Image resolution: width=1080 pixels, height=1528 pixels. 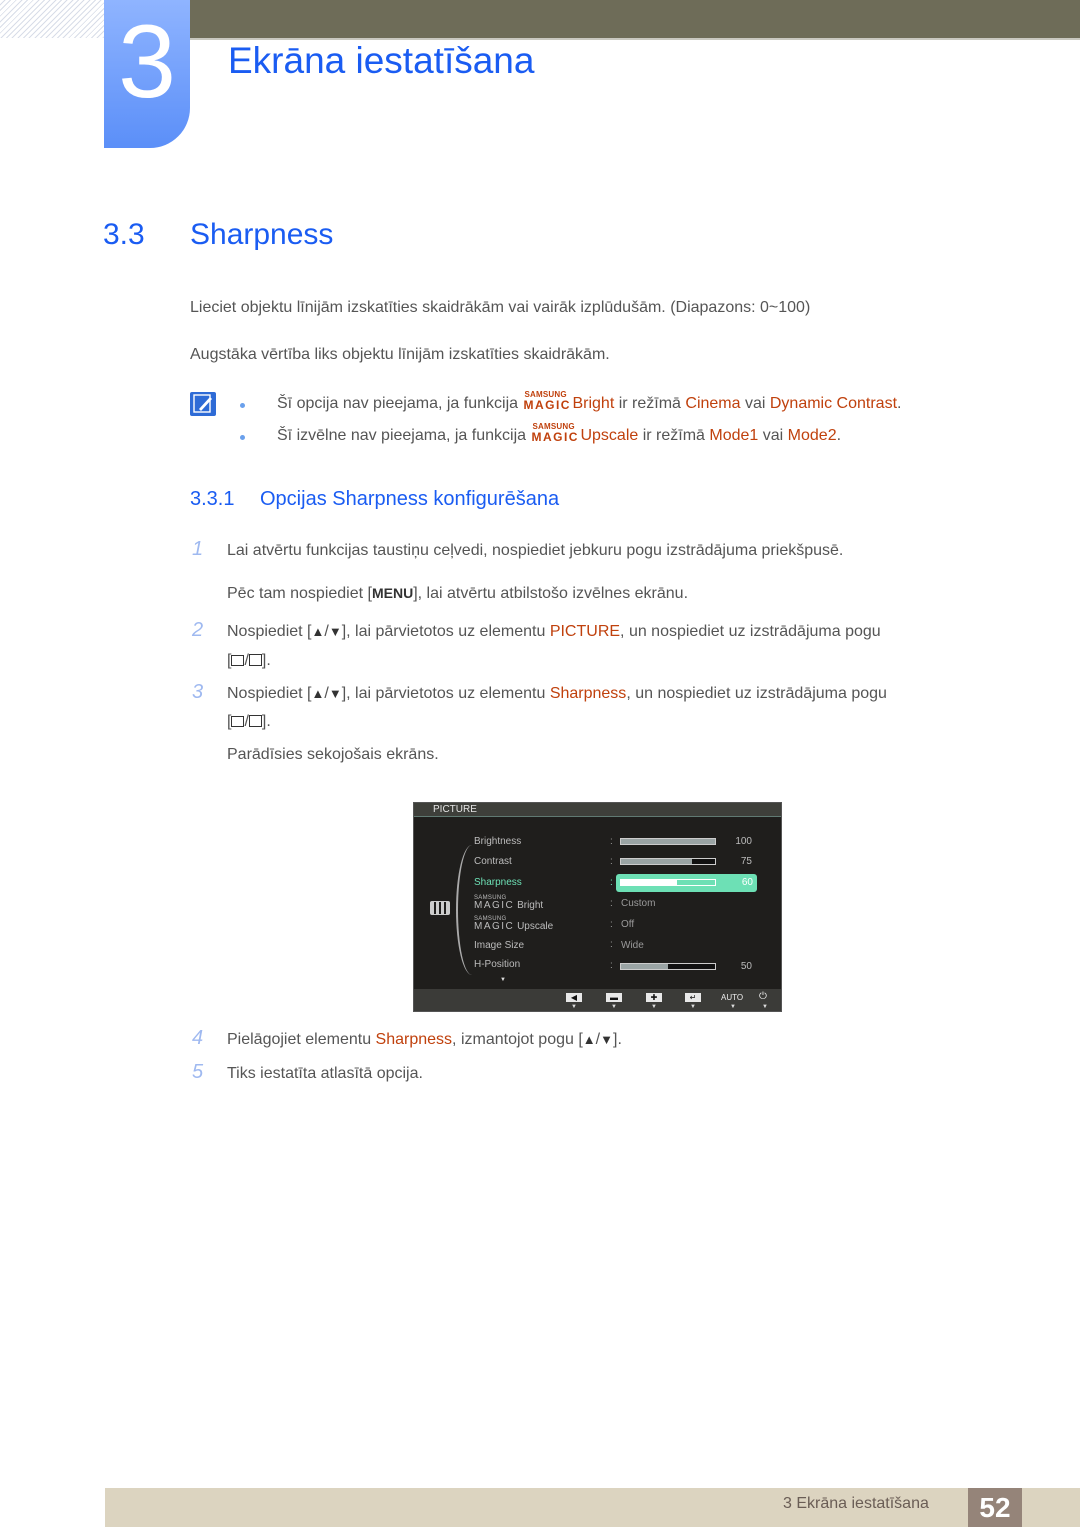 What do you see at coordinates (198, 1072) in the screenshot?
I see `step-number: 5` at bounding box center [198, 1072].